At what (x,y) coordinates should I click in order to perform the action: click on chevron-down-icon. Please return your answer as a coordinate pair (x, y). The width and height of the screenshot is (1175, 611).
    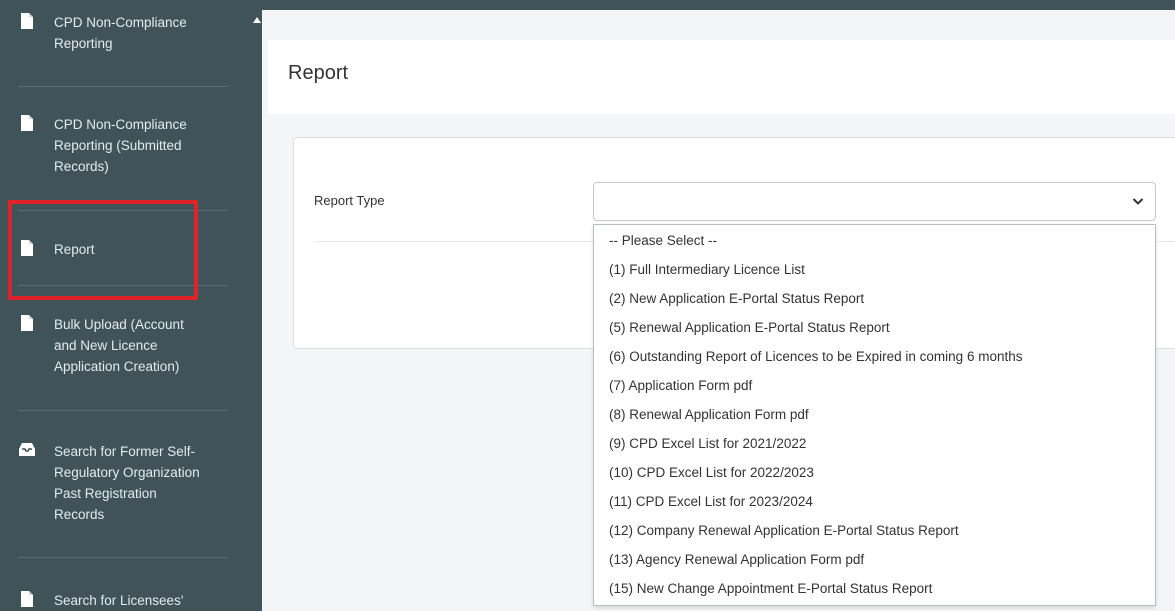
    Looking at the image, I should click on (1138, 201).